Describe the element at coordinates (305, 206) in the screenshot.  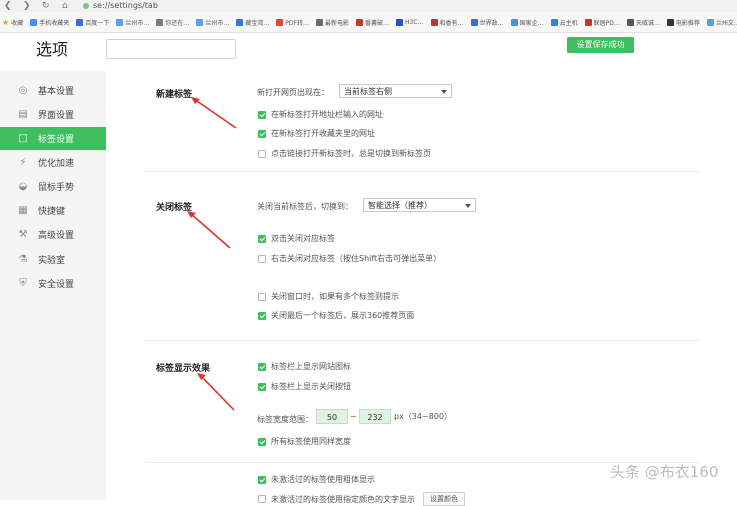
I see `switch-after-close-label: 关闭当前标签后，切换到：` at that location.